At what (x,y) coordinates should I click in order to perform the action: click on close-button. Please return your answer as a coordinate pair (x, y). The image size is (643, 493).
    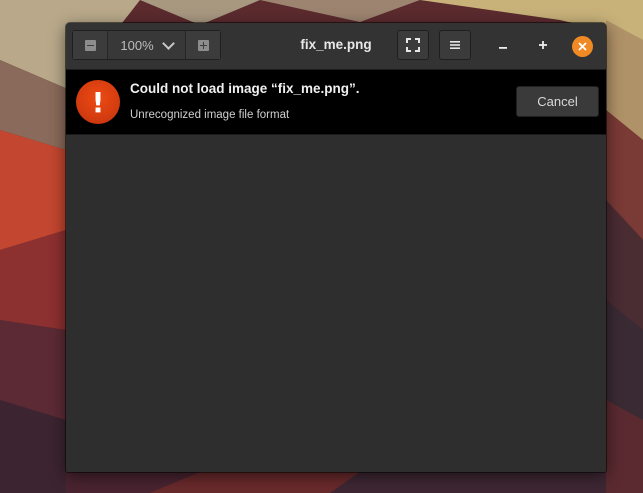
    Looking at the image, I should click on (582, 46).